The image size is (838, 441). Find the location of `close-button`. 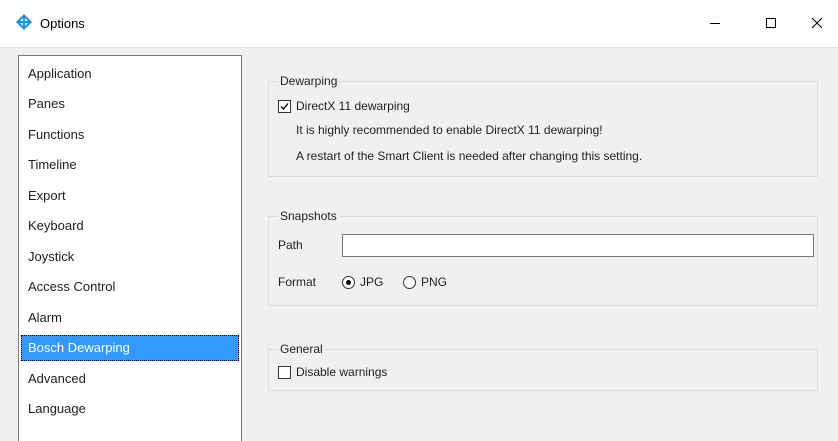

close-button is located at coordinates (816, 24).